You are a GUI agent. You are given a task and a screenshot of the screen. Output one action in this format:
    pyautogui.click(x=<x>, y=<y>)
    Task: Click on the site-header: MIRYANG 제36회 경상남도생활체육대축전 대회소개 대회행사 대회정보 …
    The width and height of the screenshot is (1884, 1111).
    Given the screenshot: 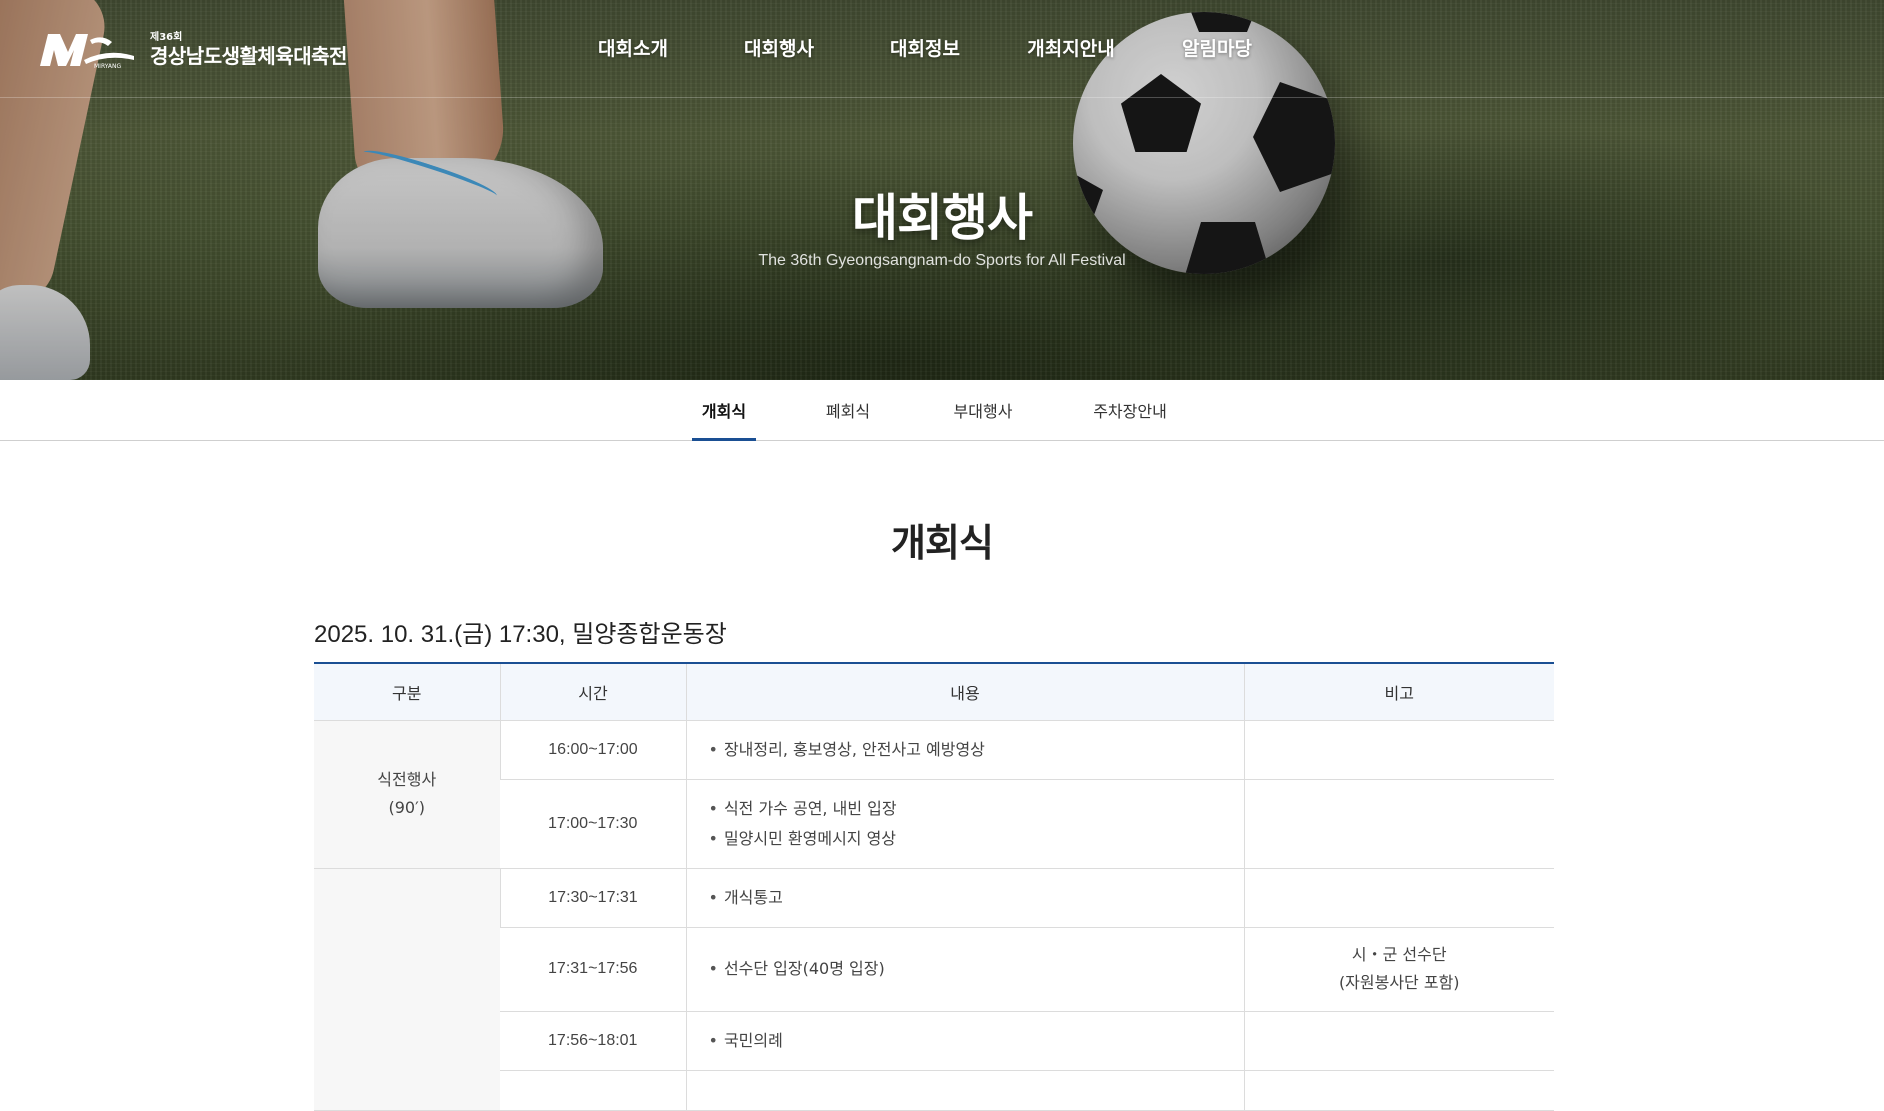 What is the action you would take?
    pyautogui.click(x=942, y=49)
    